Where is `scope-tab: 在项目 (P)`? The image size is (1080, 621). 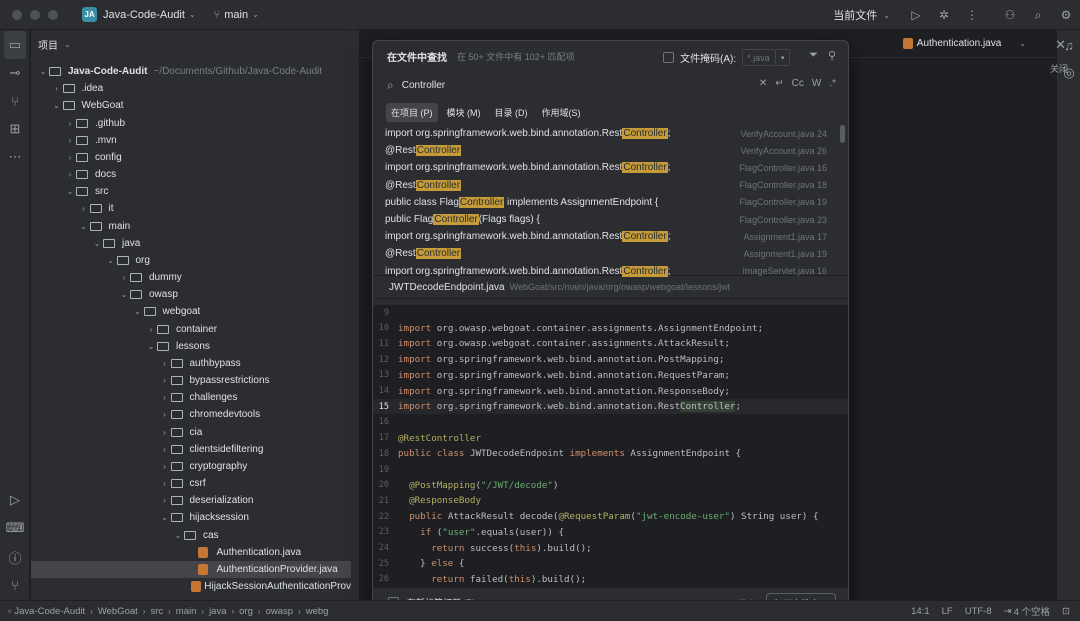 scope-tab: 在项目 (P) is located at coordinates (412, 112).